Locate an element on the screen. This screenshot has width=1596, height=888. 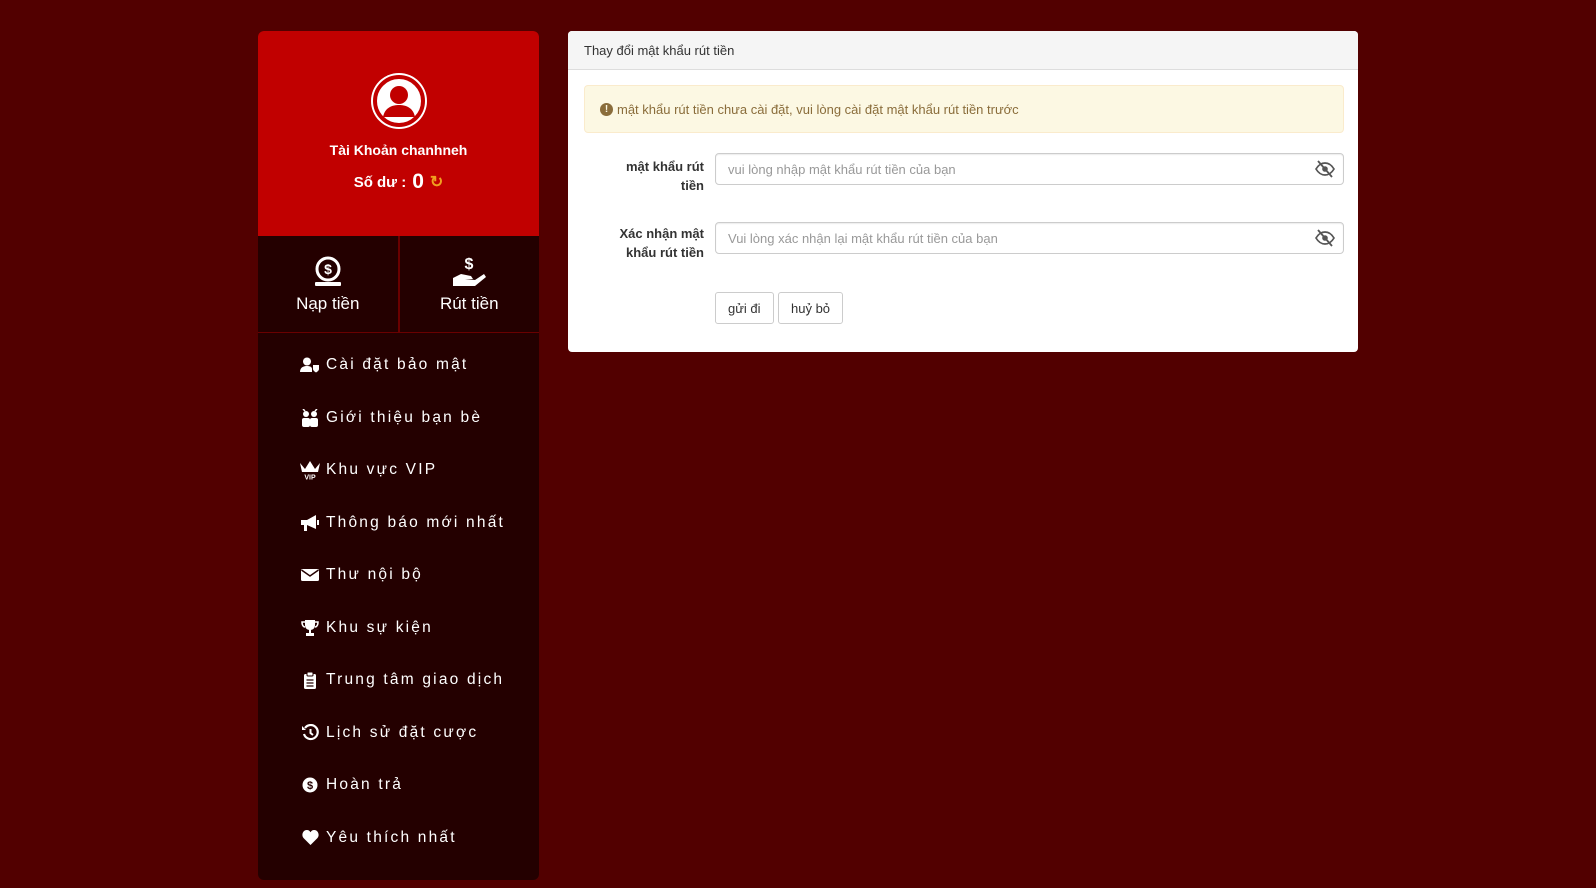
sidebar-item-inbox: Thư nội bộ is located at coordinates (398, 575).